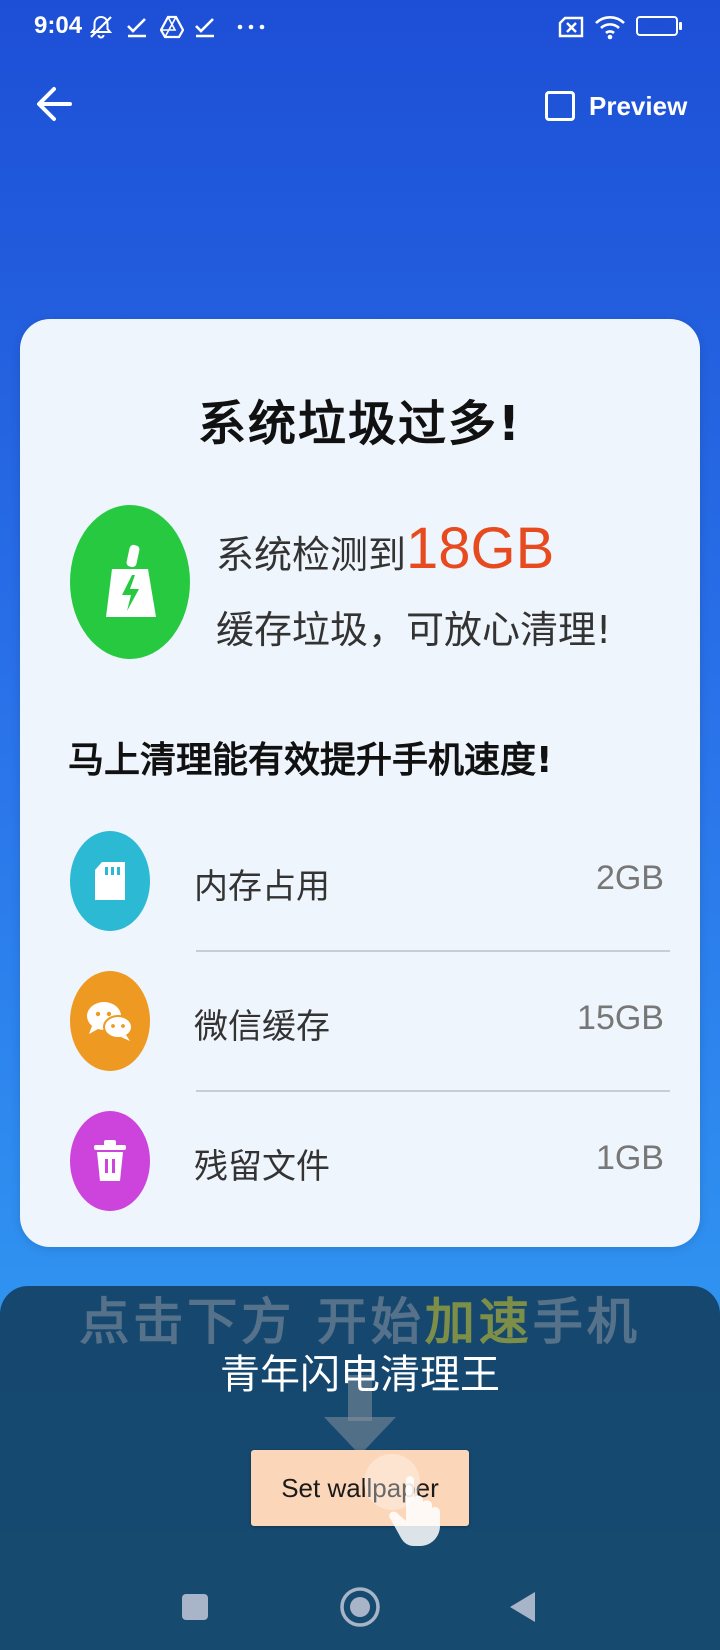 The image size is (720, 1650). I want to click on trash-icon, so click(110, 1160).